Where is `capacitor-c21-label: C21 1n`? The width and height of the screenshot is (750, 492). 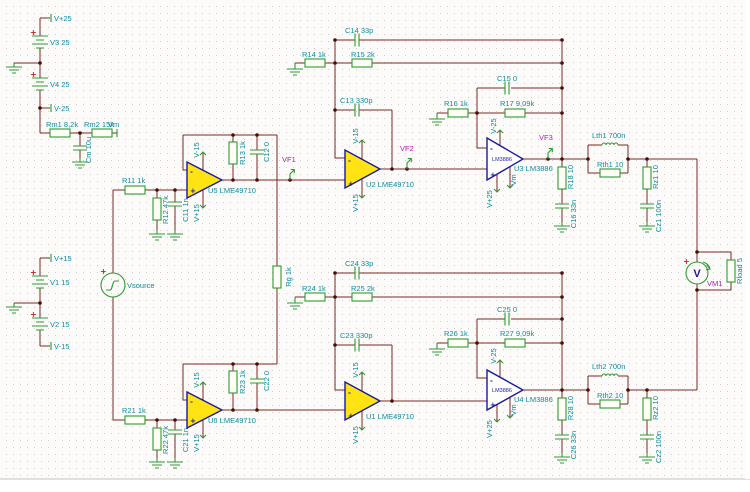
capacitor-c21-label: C21 1n is located at coordinates (185, 440).